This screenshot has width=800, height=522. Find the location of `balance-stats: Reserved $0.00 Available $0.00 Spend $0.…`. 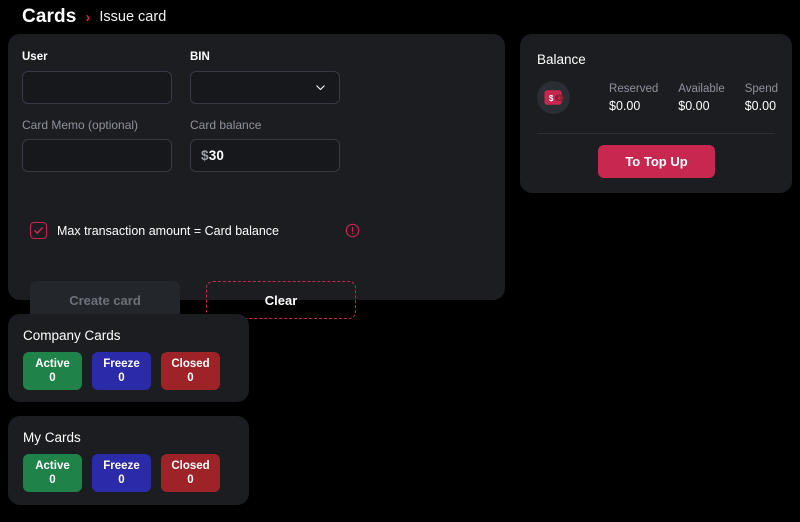

balance-stats: Reserved $0.00 Available $0.00 Spend $0.… is located at coordinates (681, 98).